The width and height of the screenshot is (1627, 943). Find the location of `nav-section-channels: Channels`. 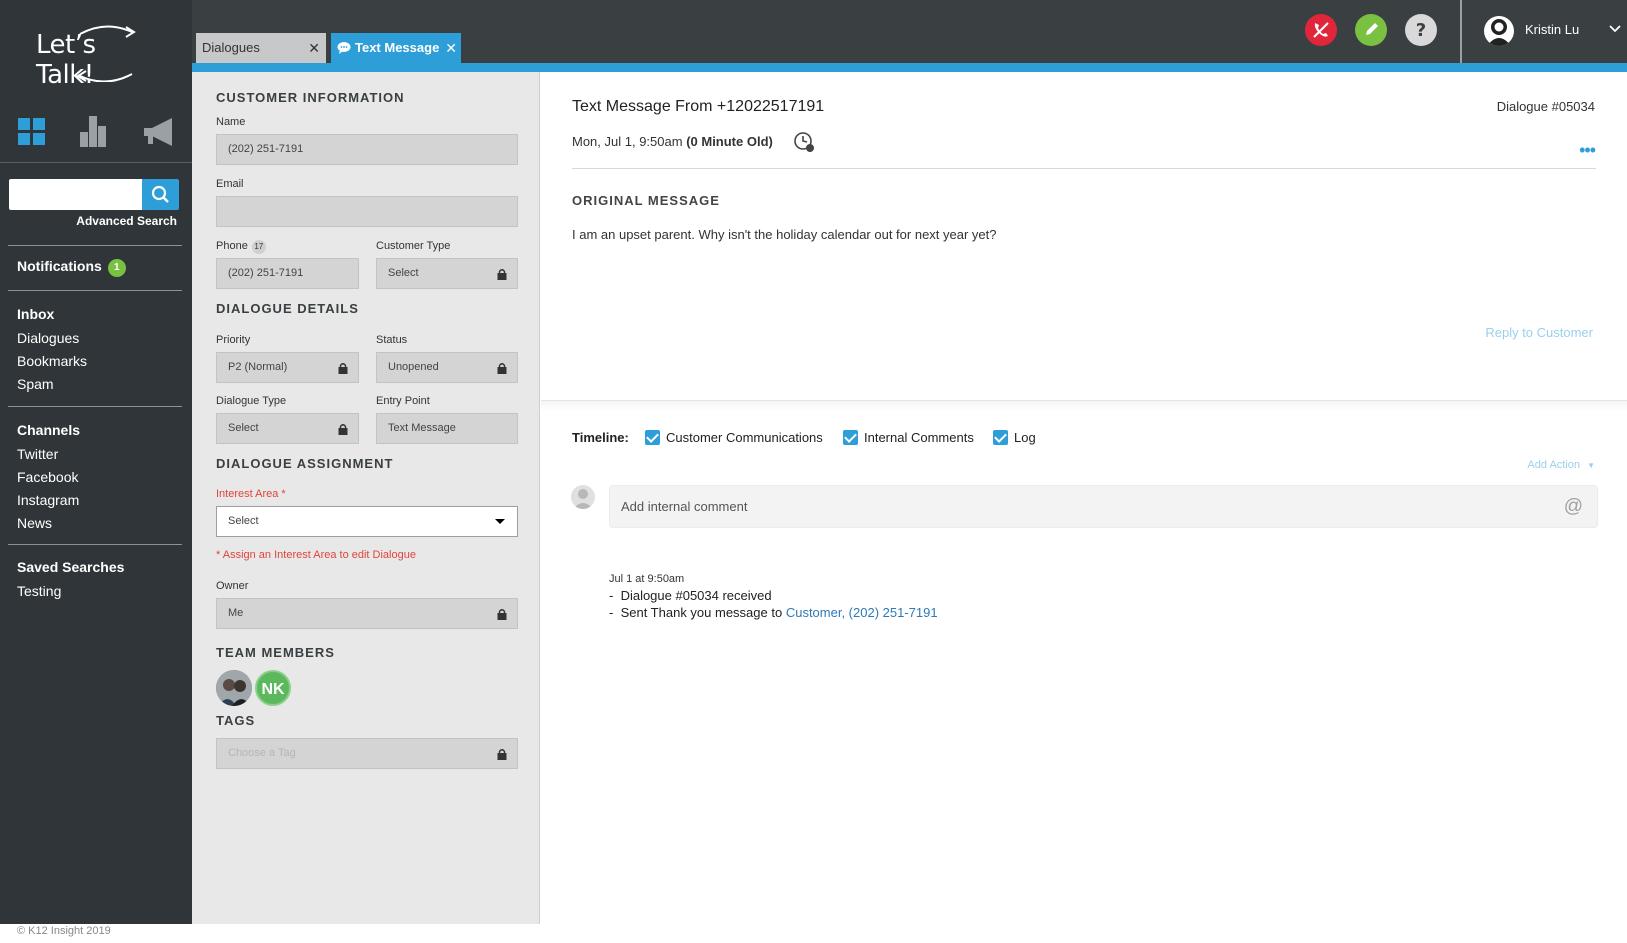

nav-section-channels: Channels is located at coordinates (48, 430).